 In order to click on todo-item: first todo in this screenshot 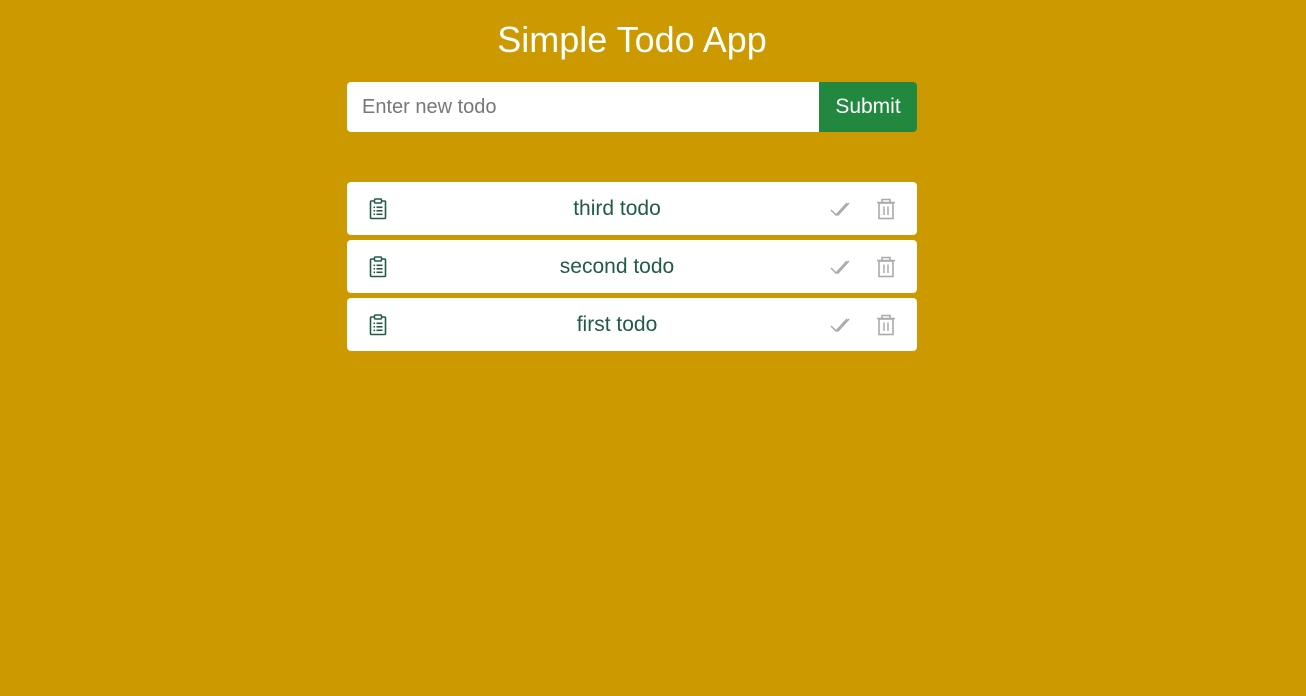, I will do `click(632, 324)`.